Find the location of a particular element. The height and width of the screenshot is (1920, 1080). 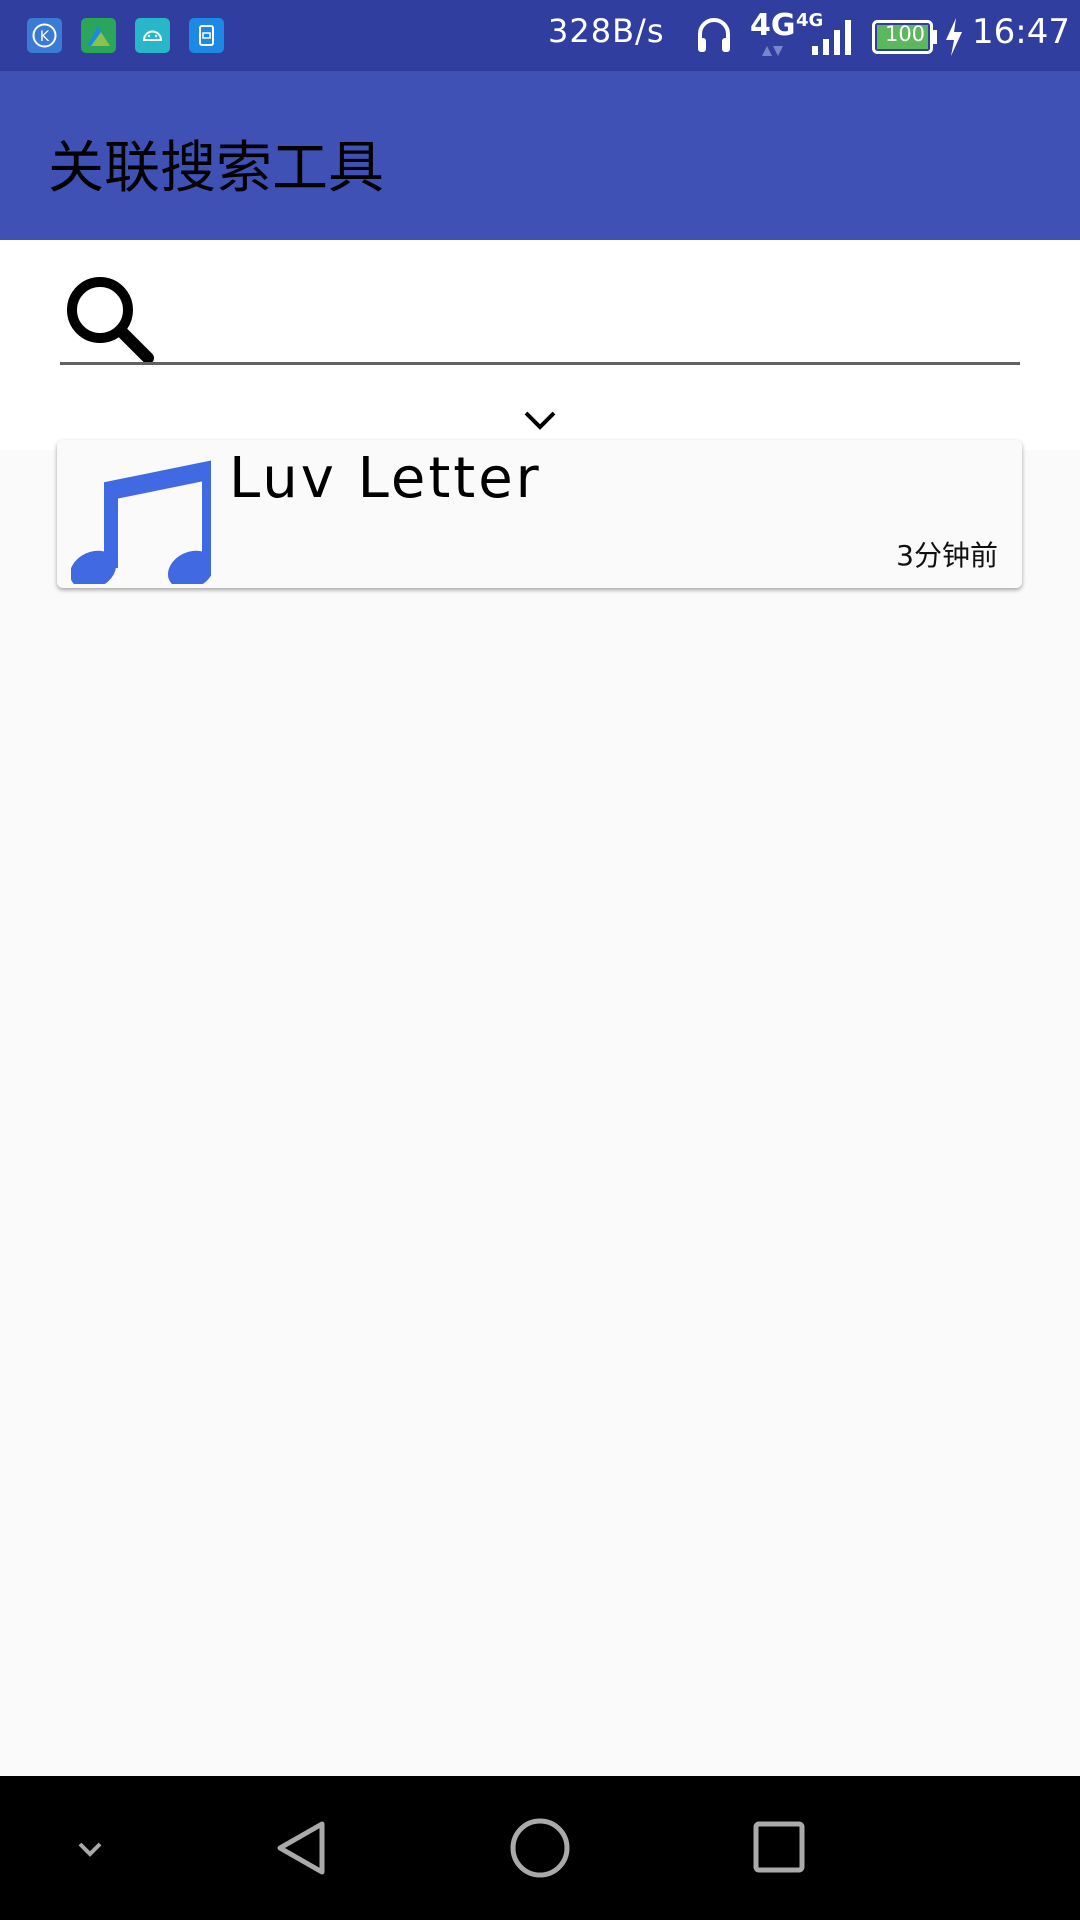

network-type-primary: 4G is located at coordinates (773, 25).